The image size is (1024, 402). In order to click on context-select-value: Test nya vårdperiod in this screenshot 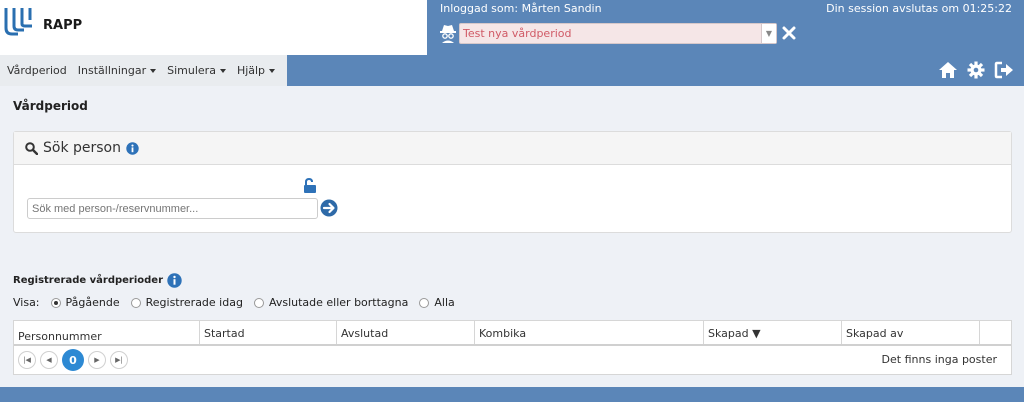, I will do `click(517, 33)`.